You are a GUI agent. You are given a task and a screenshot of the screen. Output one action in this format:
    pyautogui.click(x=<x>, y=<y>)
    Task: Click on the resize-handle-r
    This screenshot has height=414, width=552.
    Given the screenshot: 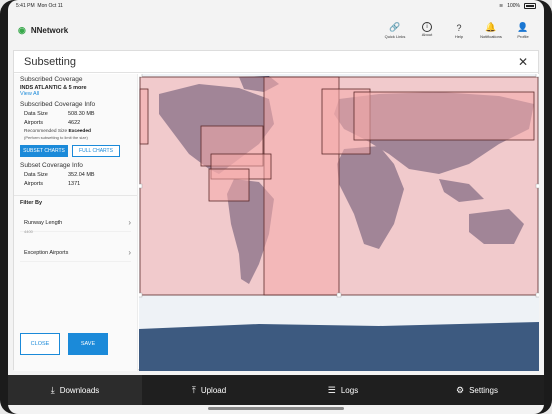 What is the action you would take?
    pyautogui.click(x=537, y=186)
    